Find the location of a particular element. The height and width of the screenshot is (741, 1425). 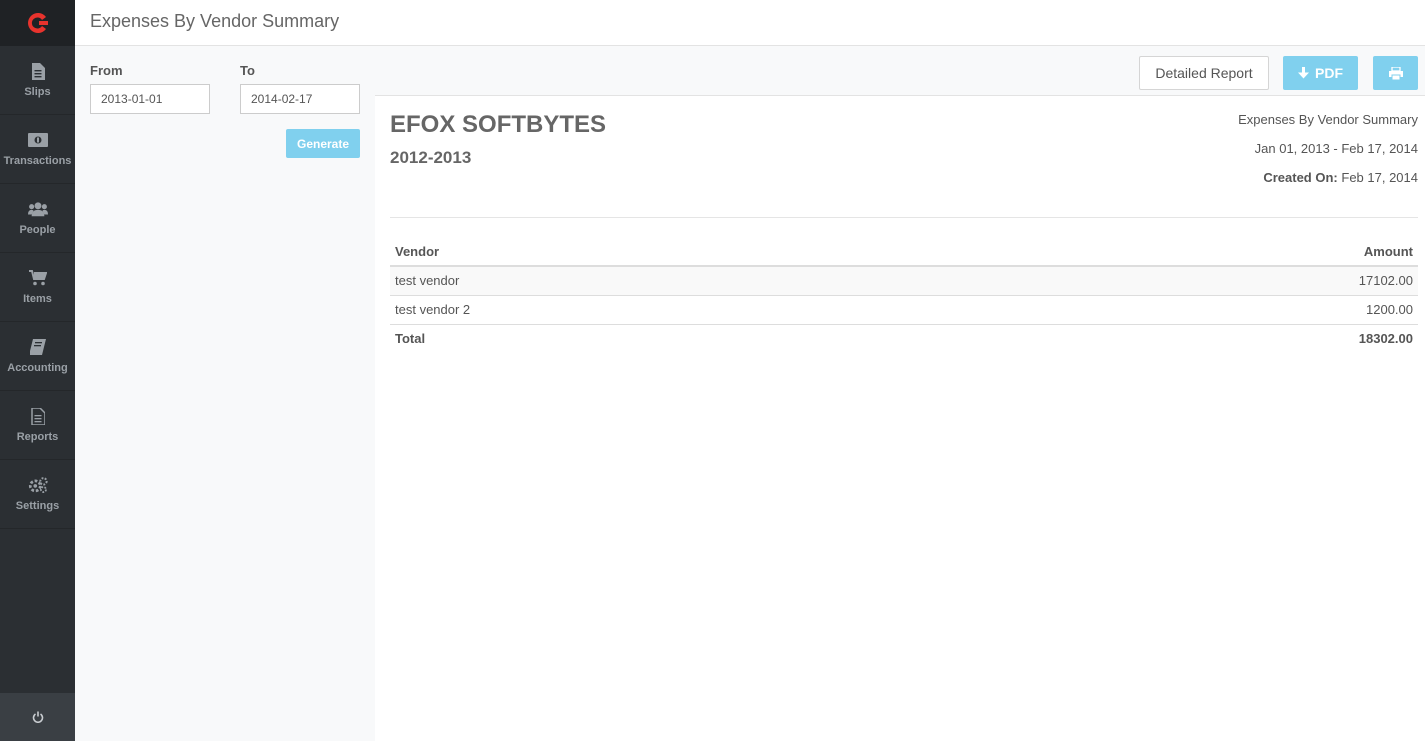

created-on-value: Feb 17, 2014 is located at coordinates (1379, 177).